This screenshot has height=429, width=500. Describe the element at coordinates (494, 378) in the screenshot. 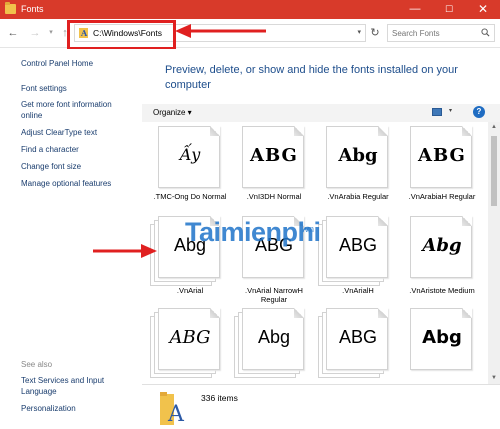

I see `scroll-down-icon: ▼` at that location.